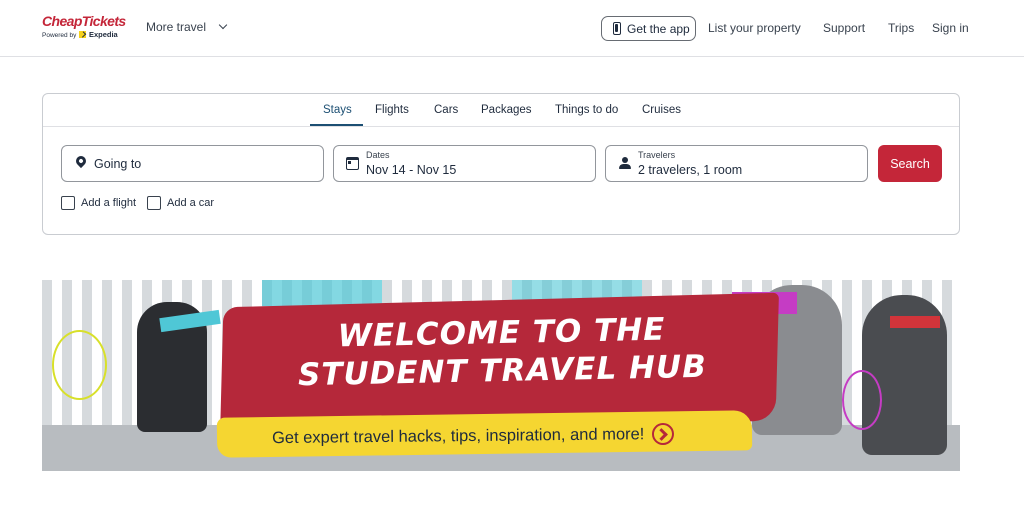 The height and width of the screenshot is (515, 1024). What do you see at coordinates (464, 163) in the screenshot?
I see `dates-field: Dates Nov 14 - Nov 15` at bounding box center [464, 163].